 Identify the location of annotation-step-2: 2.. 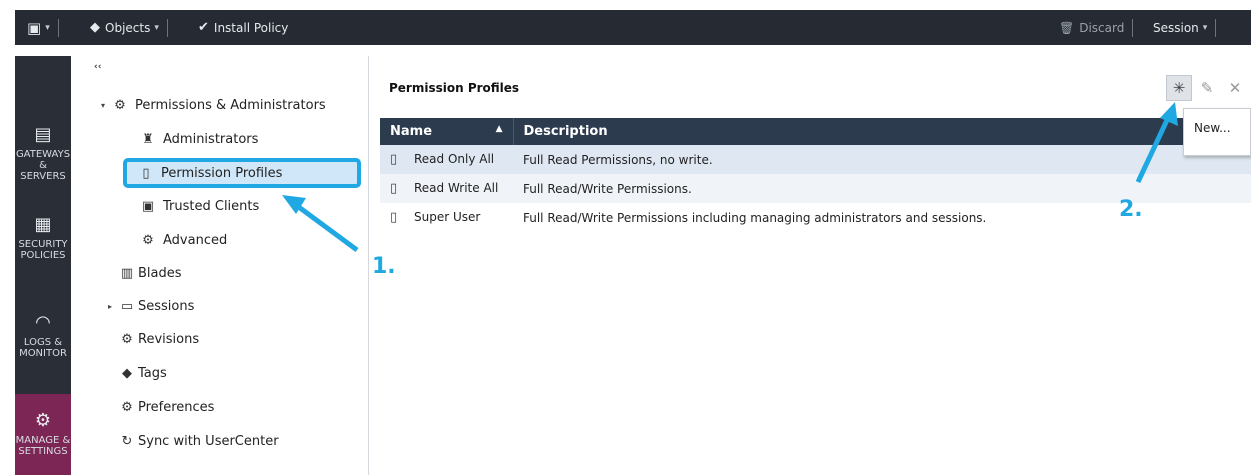
(1131, 209).